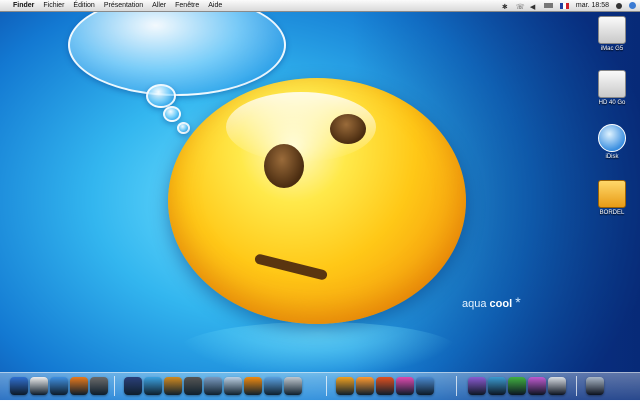 This screenshot has width=640, height=401. Describe the element at coordinates (612, 138) in the screenshot. I see `idisk-icon` at that location.